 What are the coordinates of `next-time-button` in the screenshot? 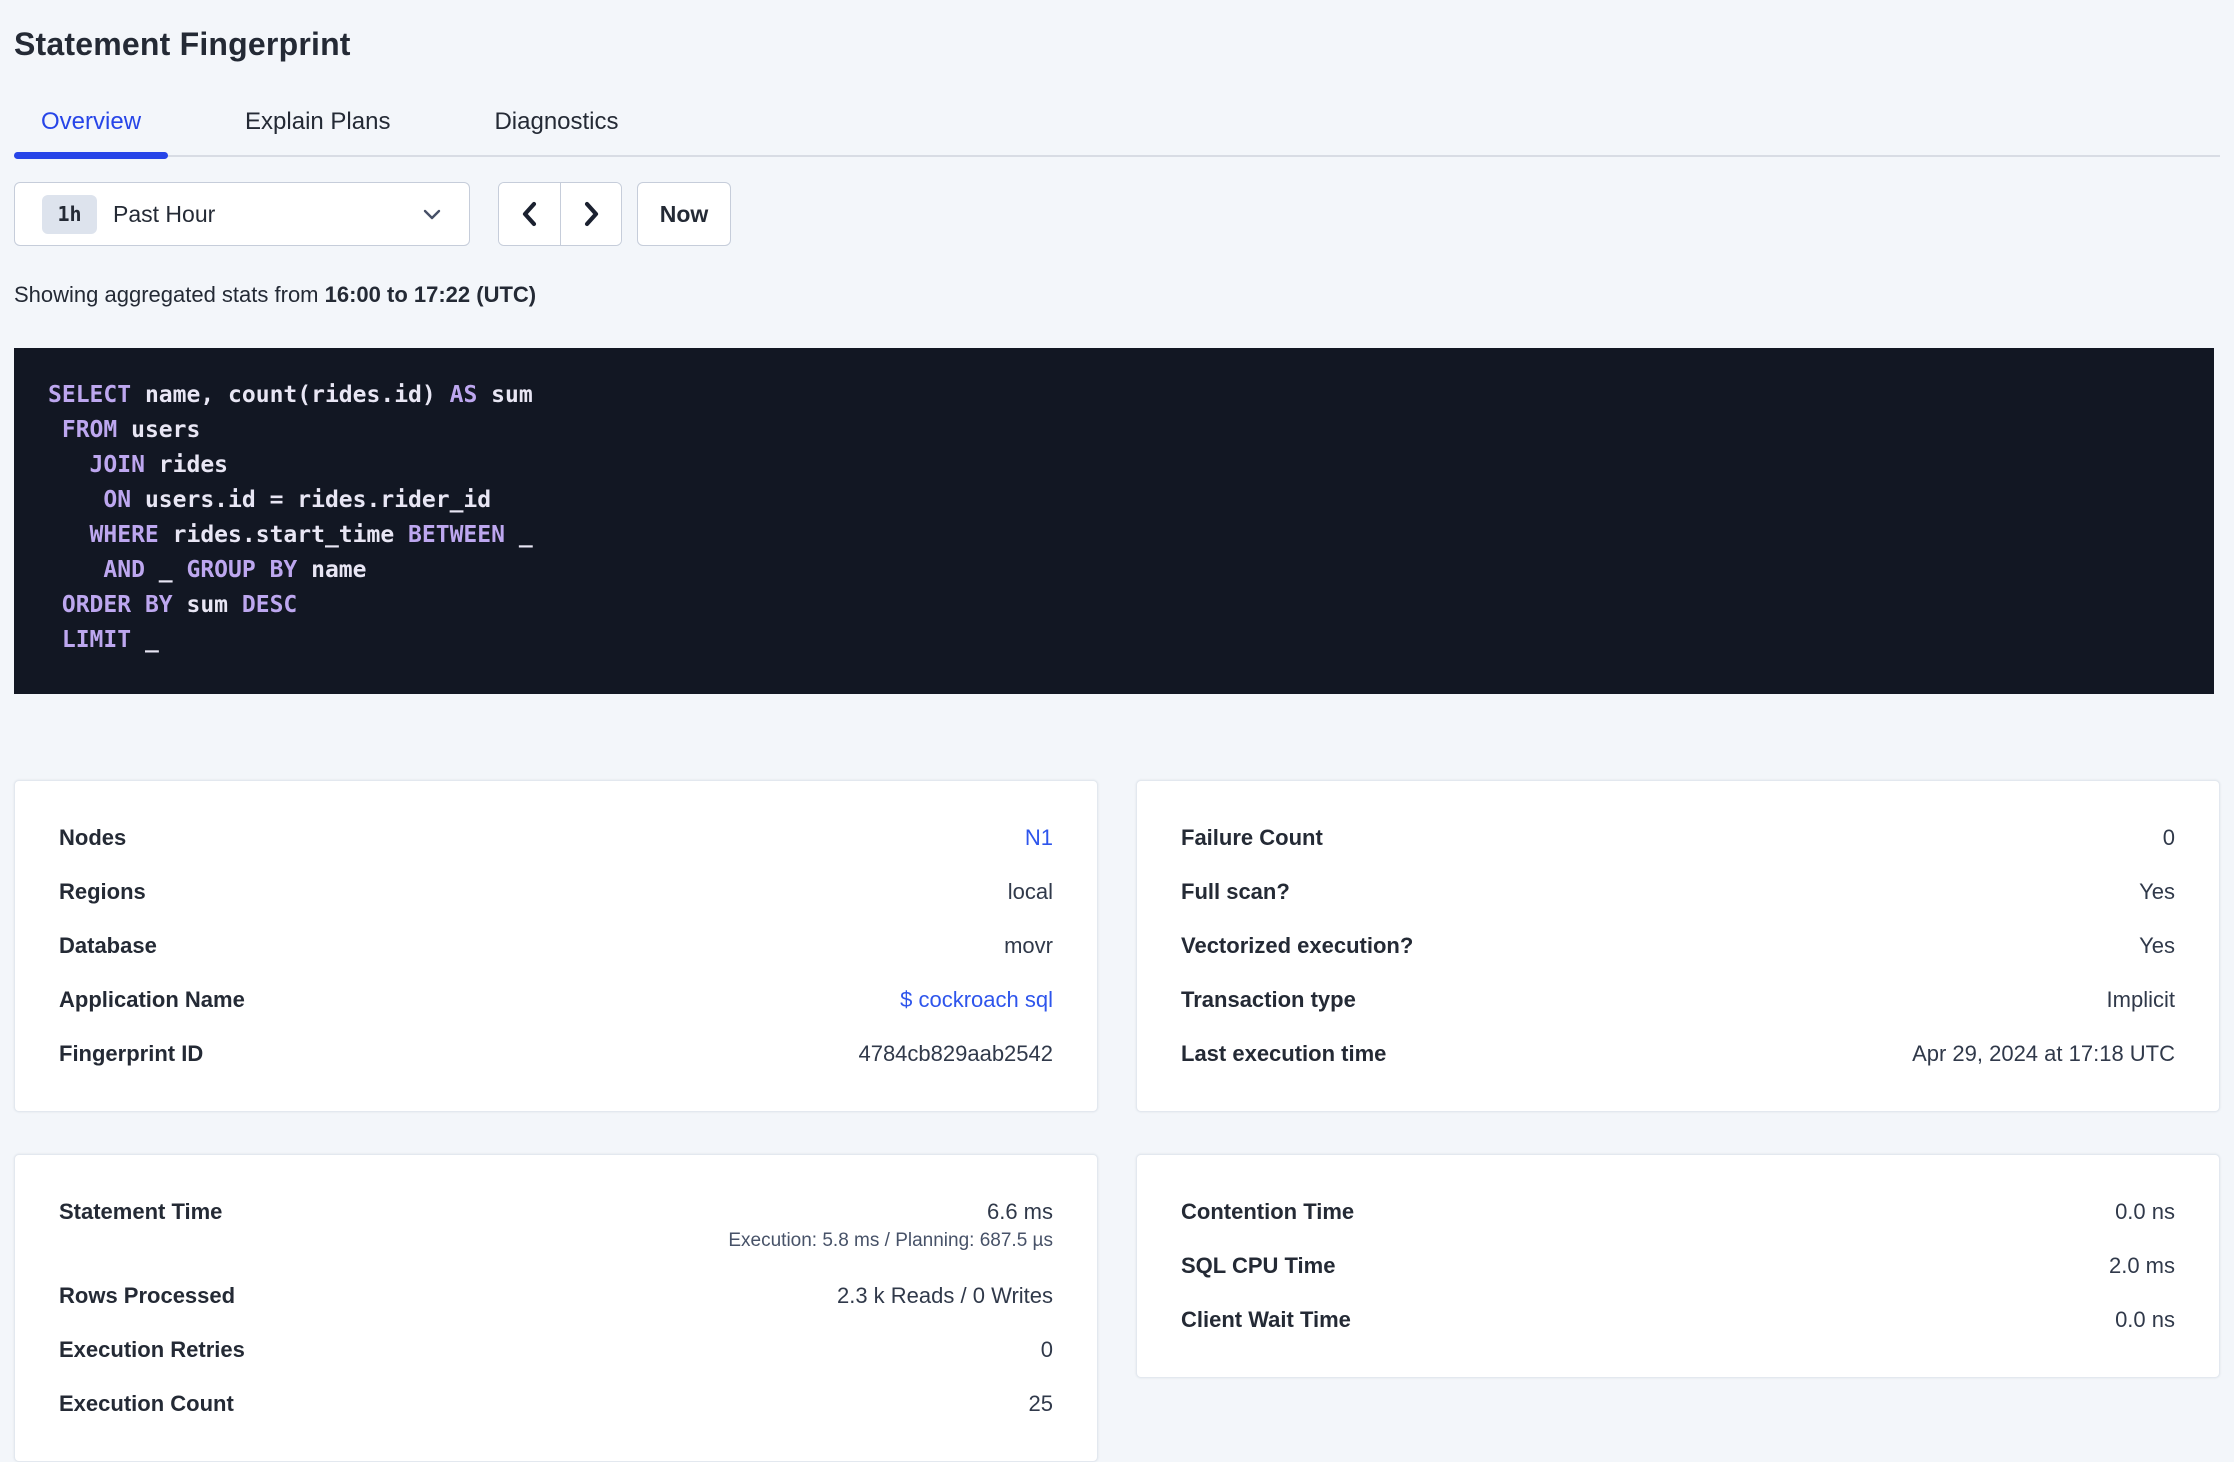 It's located at (590, 214).